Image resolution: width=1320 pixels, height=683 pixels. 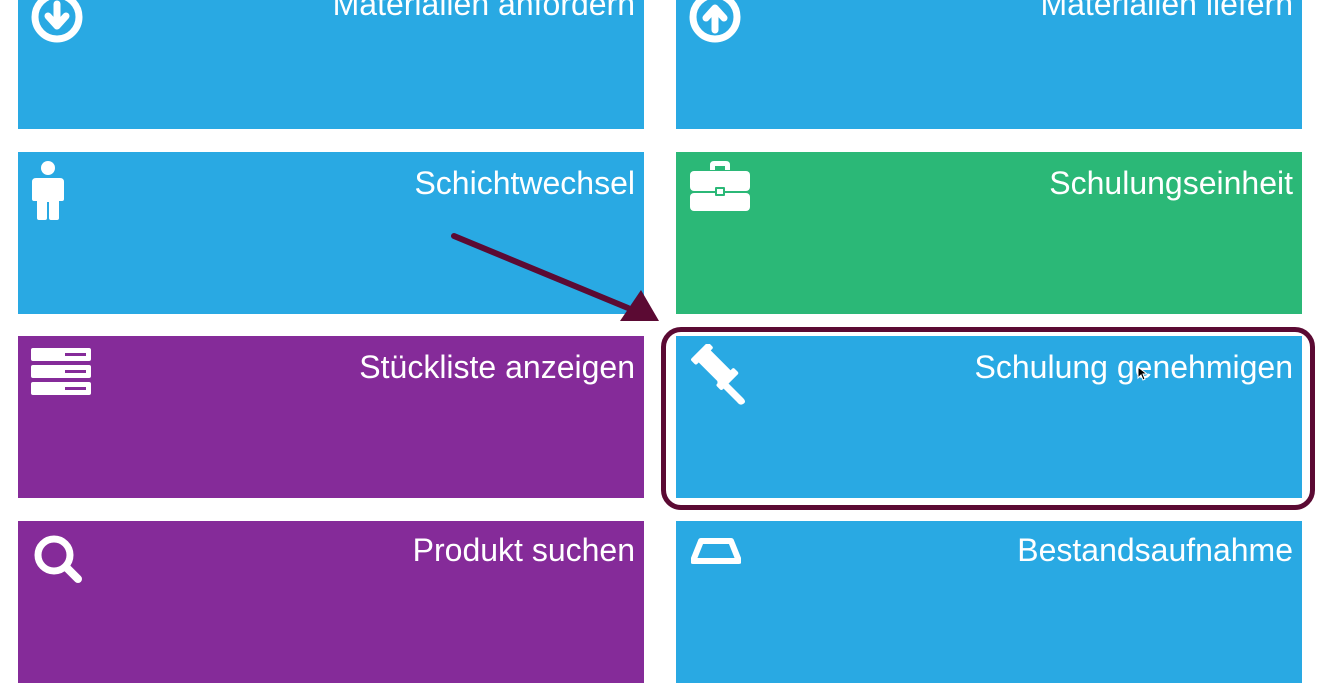 I want to click on arrow-up-circle-icon, so click(x=715, y=22).